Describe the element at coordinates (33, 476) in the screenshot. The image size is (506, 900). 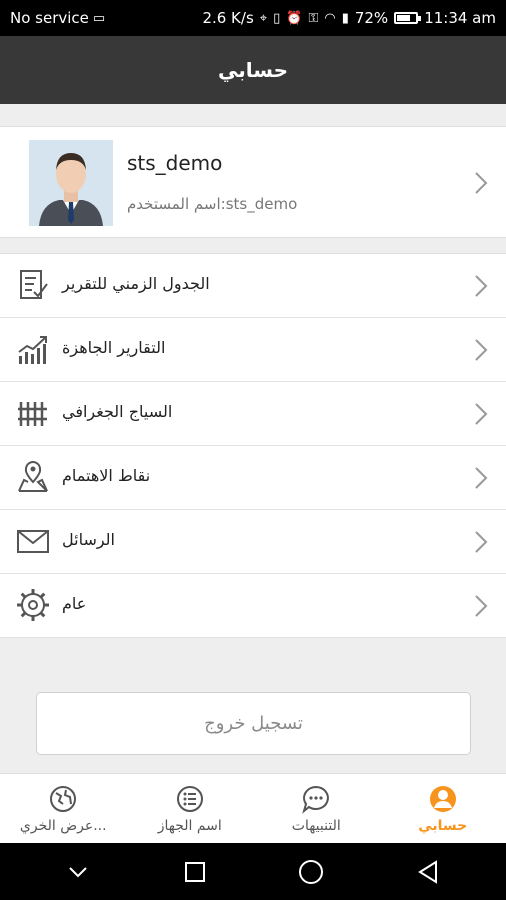
I see `poi-map-icon` at that location.